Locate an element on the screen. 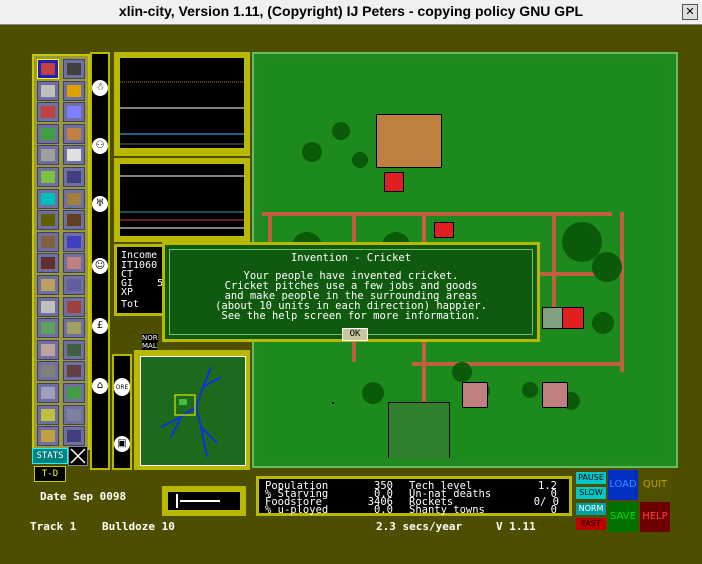  tool-park-button is located at coordinates (74, 177).